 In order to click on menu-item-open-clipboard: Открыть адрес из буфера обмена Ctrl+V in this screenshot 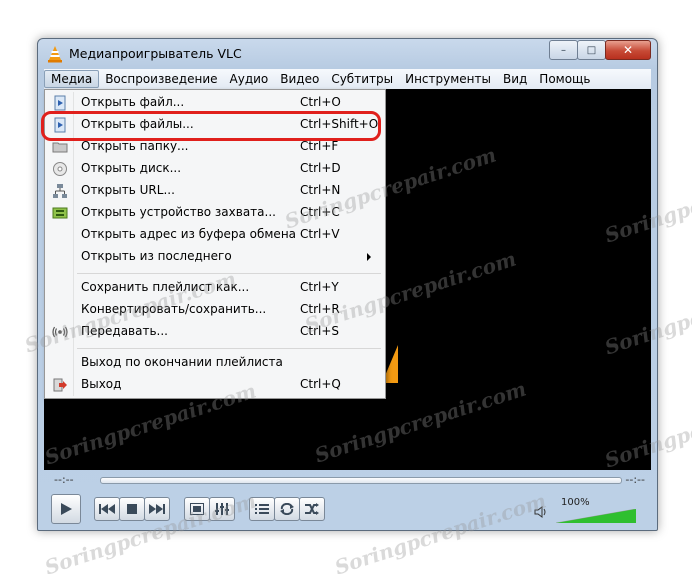, I will do `click(215, 235)`.